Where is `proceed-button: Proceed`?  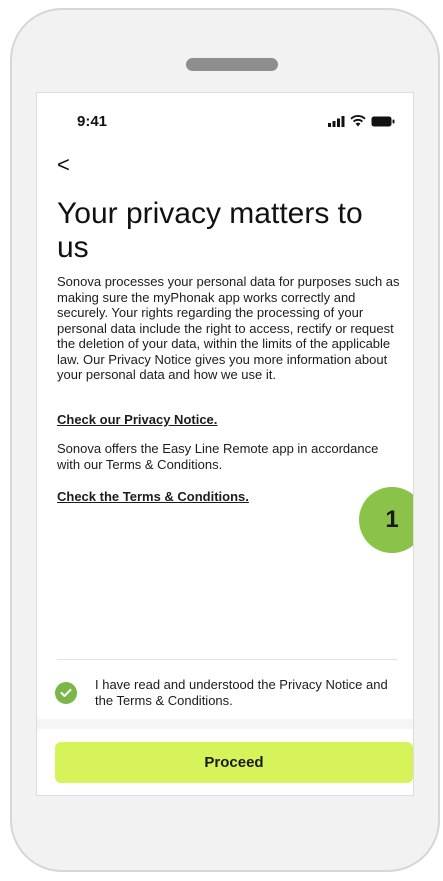
proceed-button: Proceed is located at coordinates (234, 762).